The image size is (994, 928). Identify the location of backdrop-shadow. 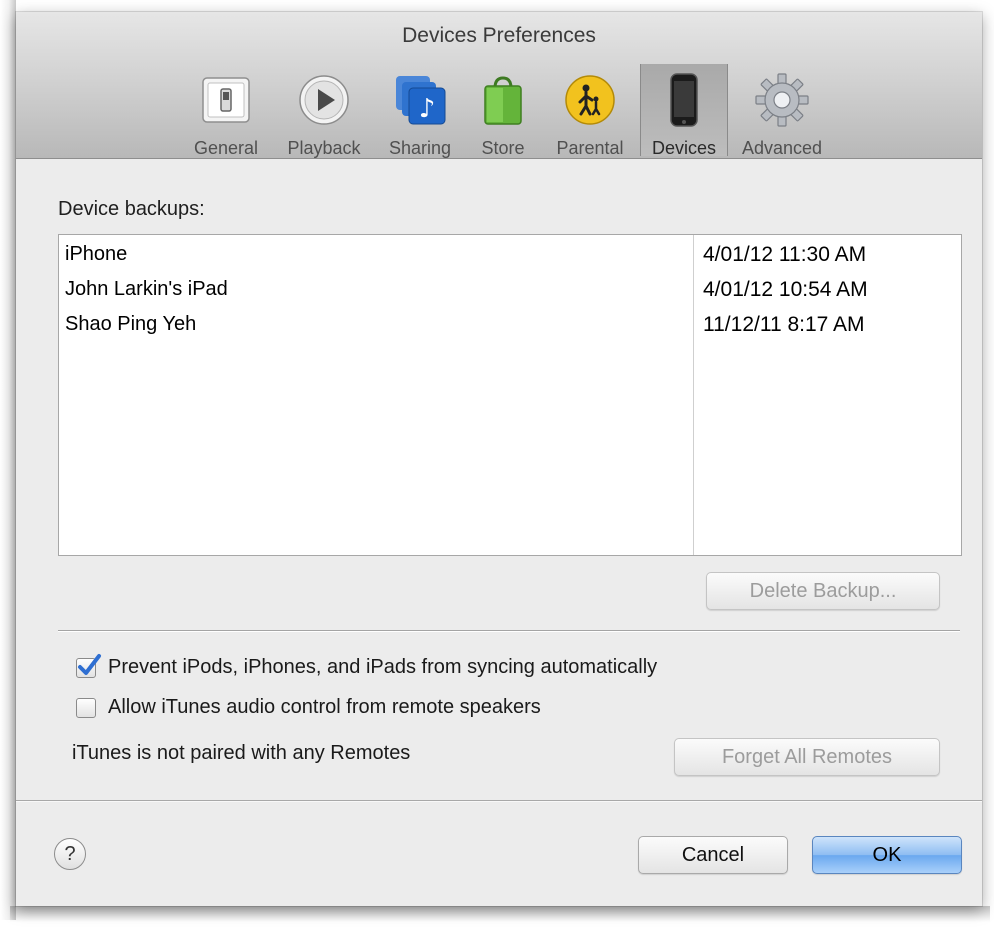
(8, 460).